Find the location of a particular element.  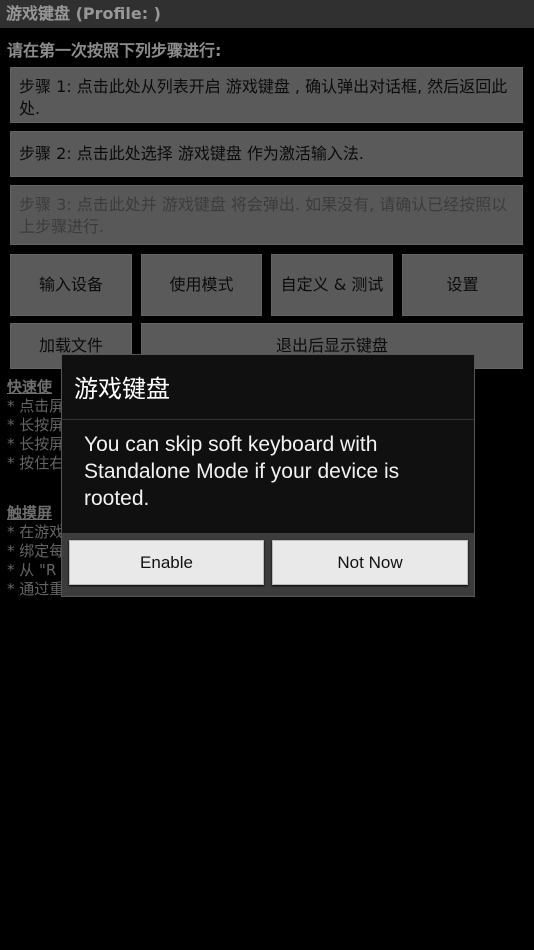

dialog-button-bar: Enable Not Now is located at coordinates (268, 564).